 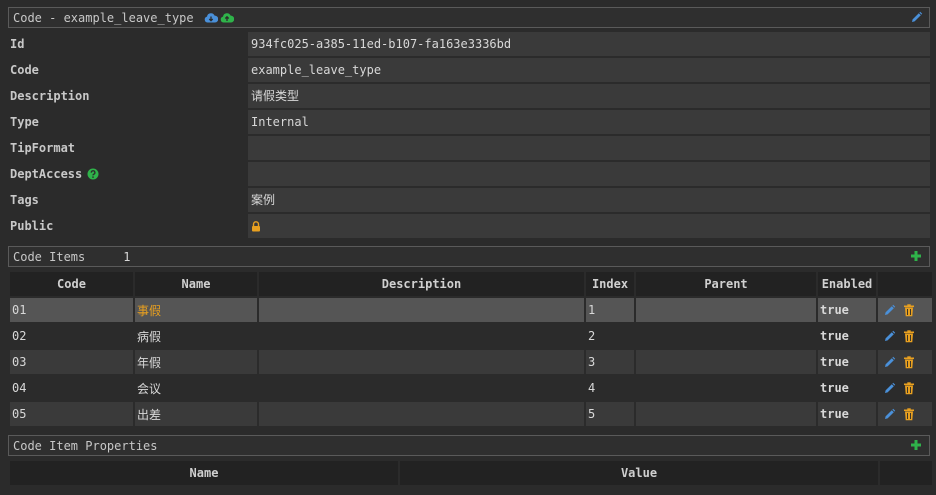 What do you see at coordinates (589, 226) in the screenshot?
I see `property-value-public` at bounding box center [589, 226].